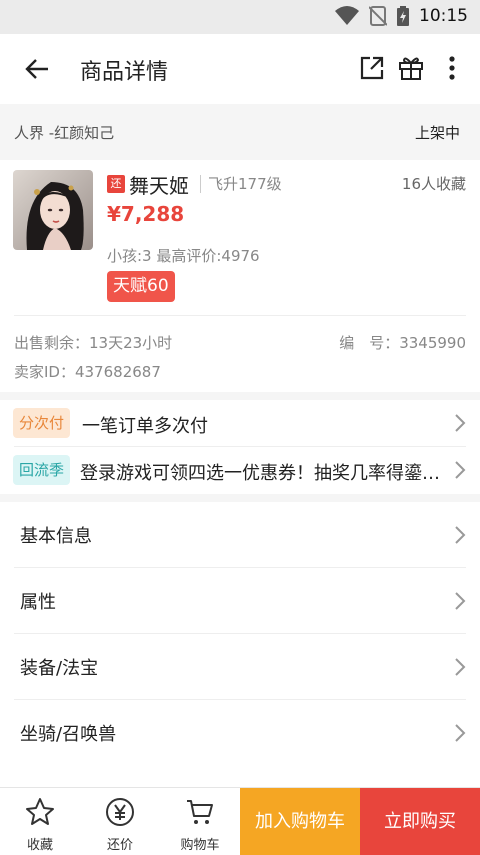 The width and height of the screenshot is (480, 855). I want to click on server-bar: 人界 -红颜知己 上架中, so click(240, 132).